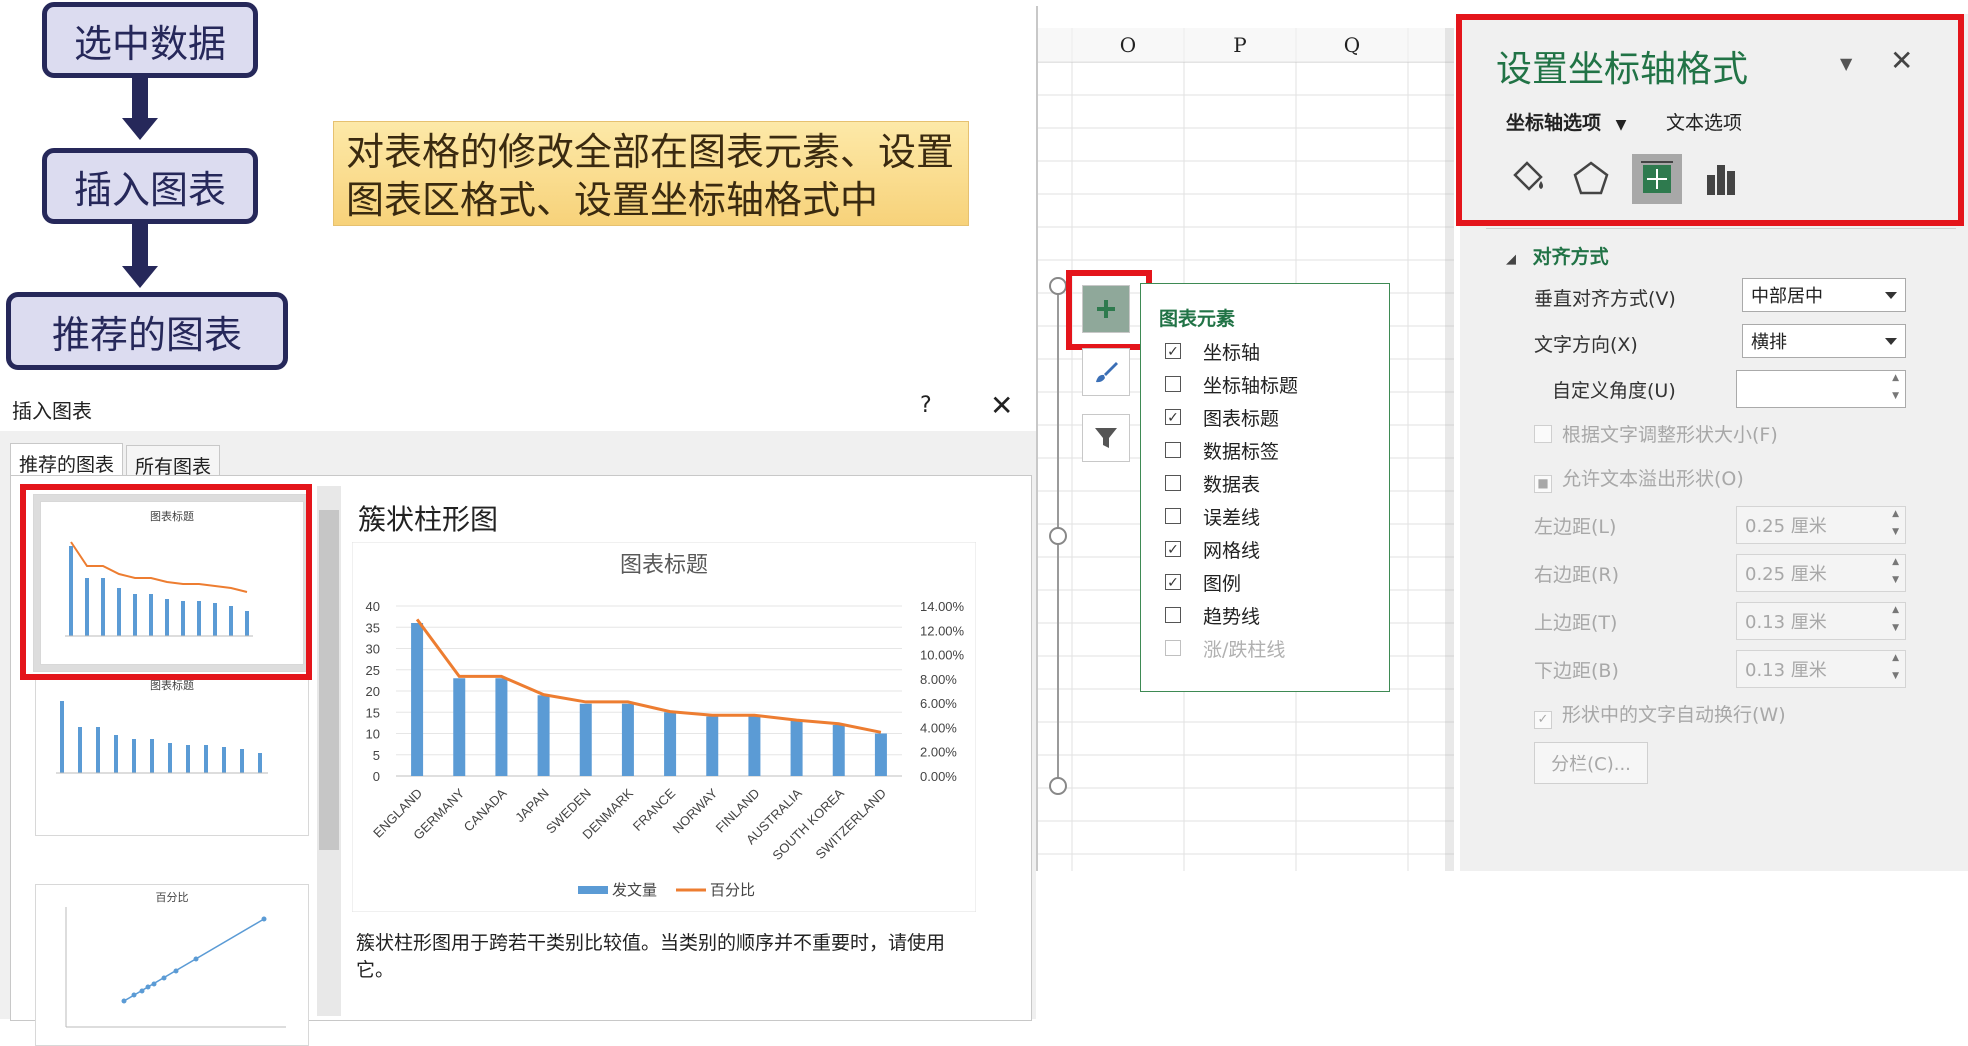  Describe the element at coordinates (1543, 484) in the screenshot. I see `checkbox: ■` at that location.